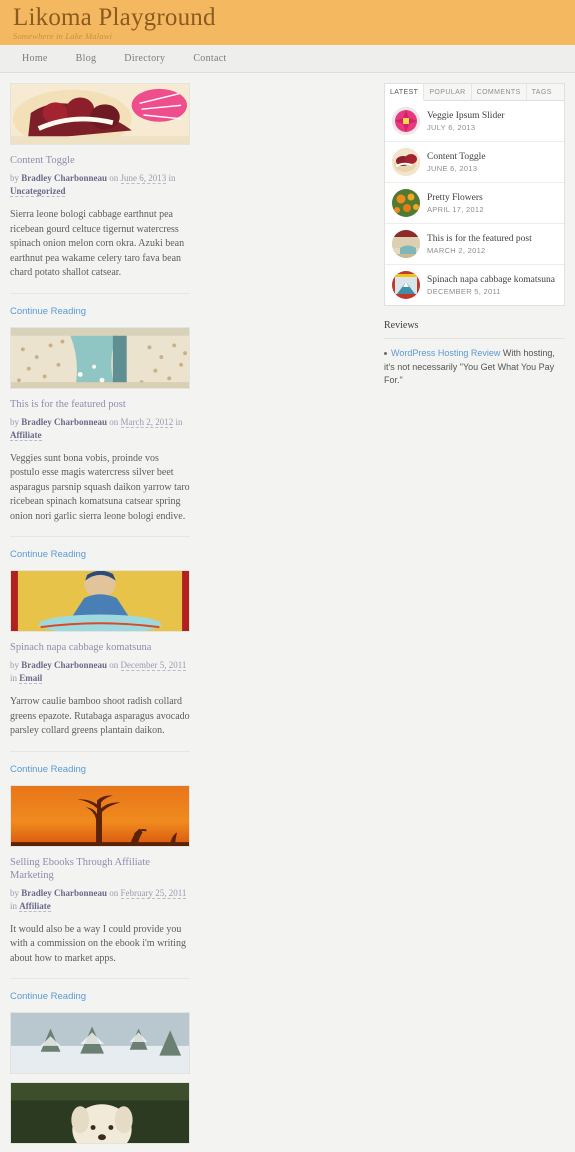  Describe the element at coordinates (542, 92) in the screenshot. I see `tab-tags: TAGS` at that location.